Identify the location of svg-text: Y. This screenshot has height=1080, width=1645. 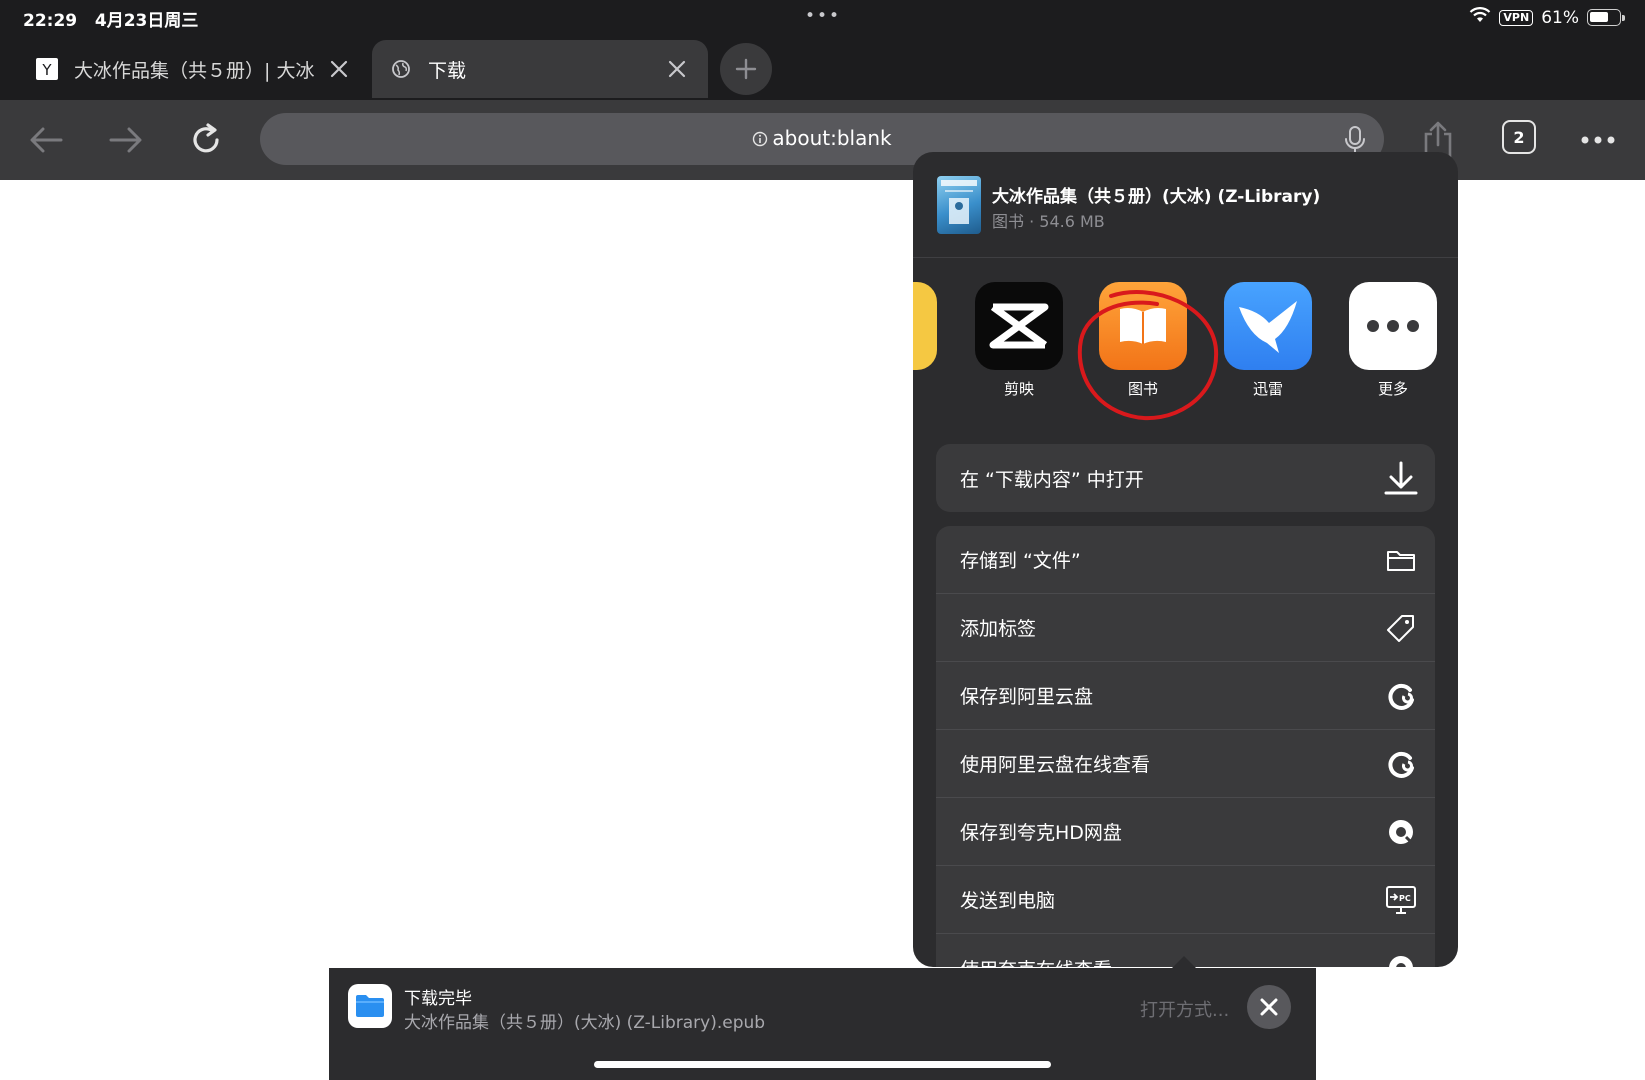
(46, 70).